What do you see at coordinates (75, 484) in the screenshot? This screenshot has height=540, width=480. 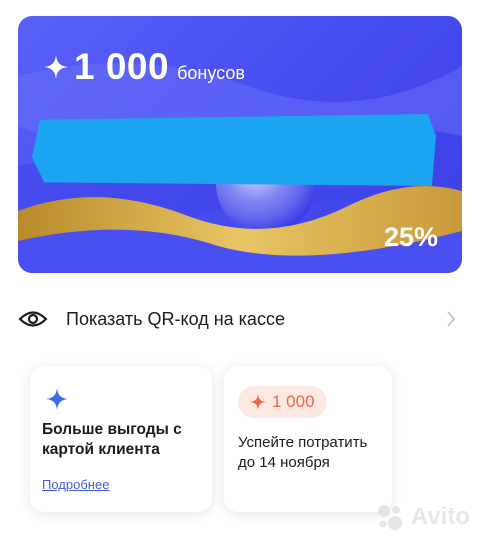 I see `more-link: Подробнее` at bounding box center [75, 484].